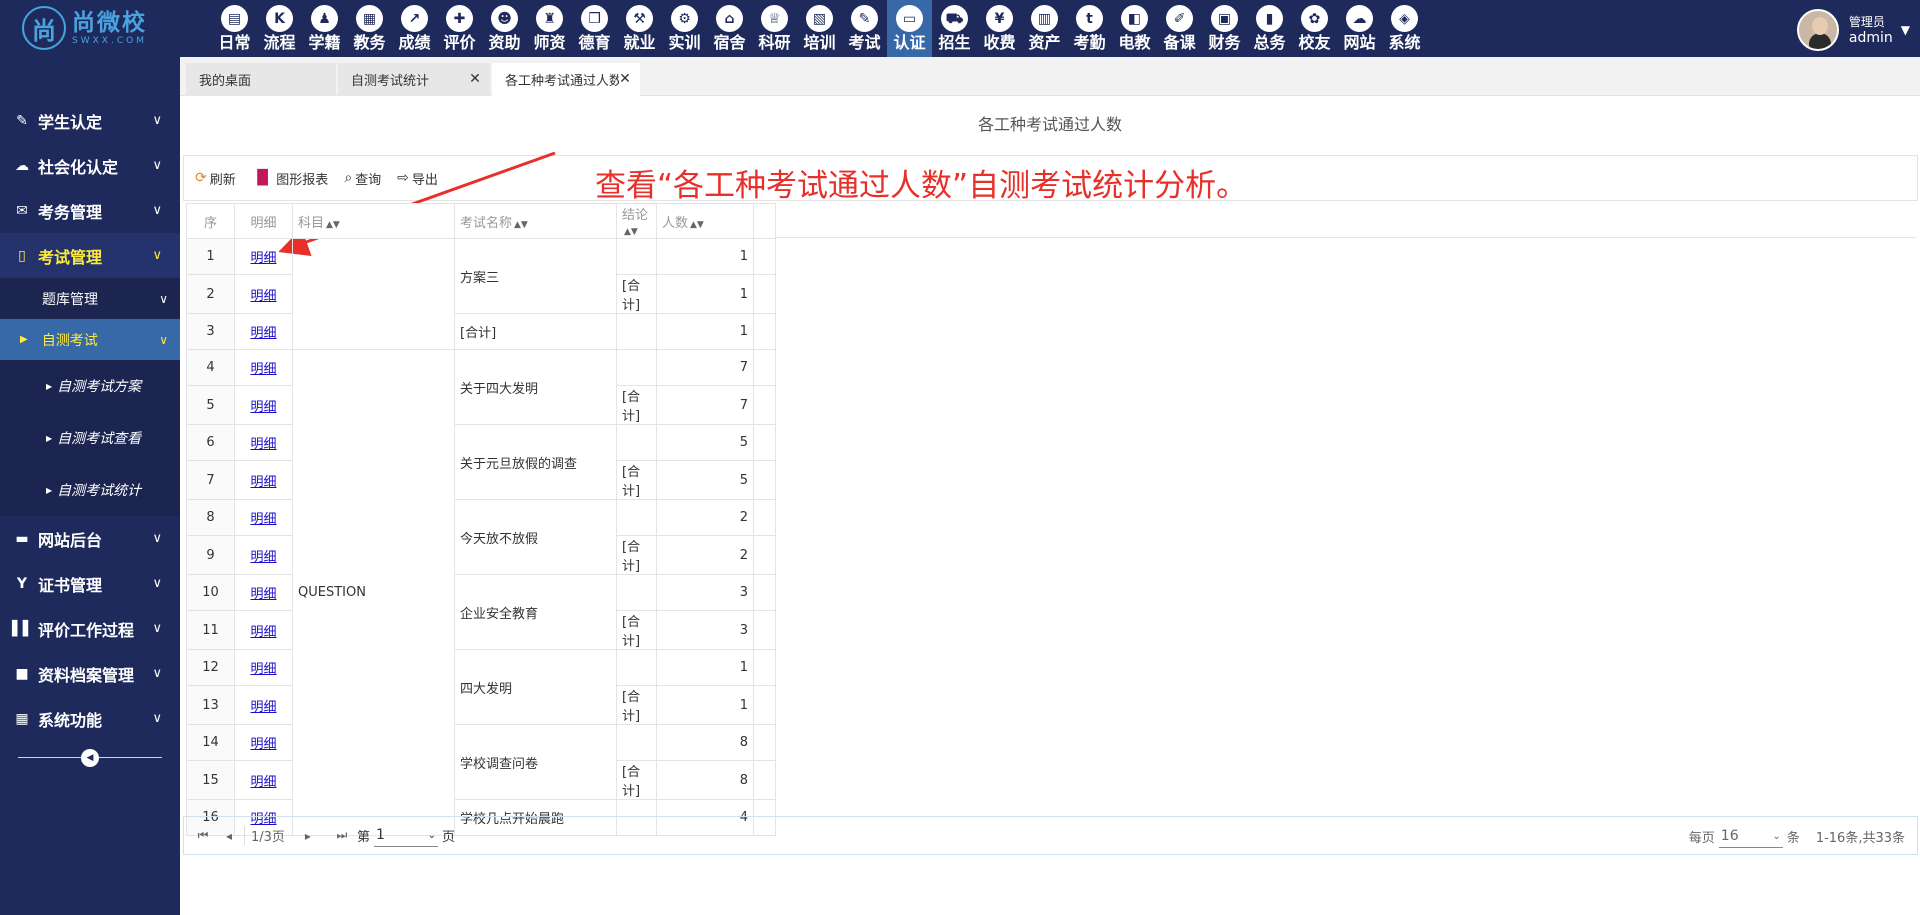 Image resolution: width=1920 pixels, height=915 pixels. What do you see at coordinates (44, 28) in the screenshot?
I see `logo-mark-icon: 尚` at bounding box center [44, 28].